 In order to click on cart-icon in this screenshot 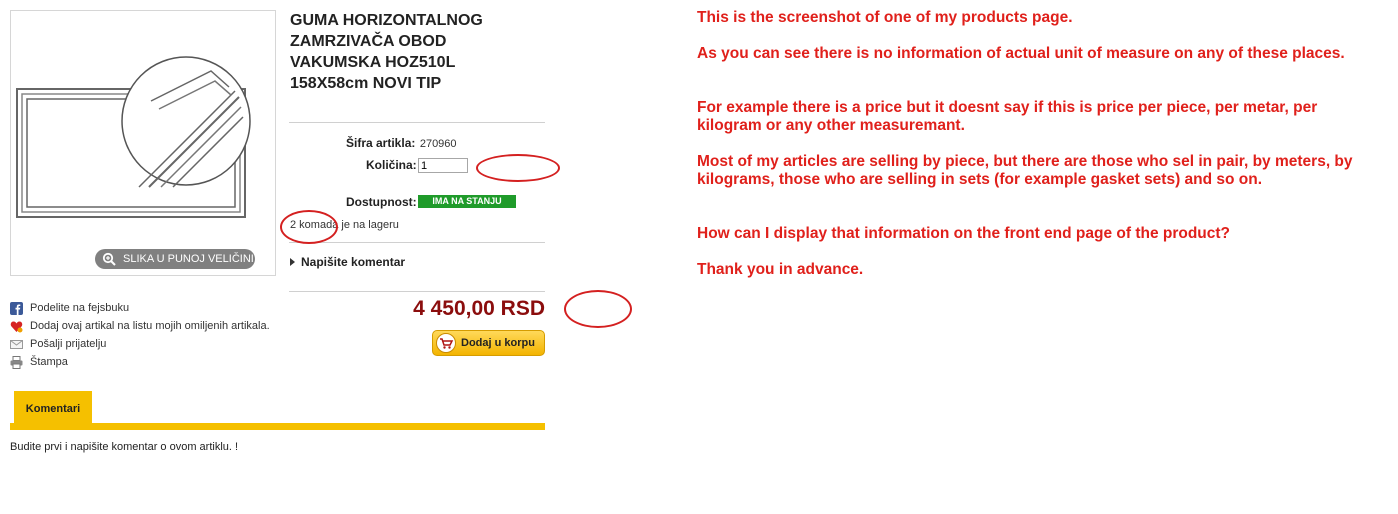, I will do `click(446, 343)`.